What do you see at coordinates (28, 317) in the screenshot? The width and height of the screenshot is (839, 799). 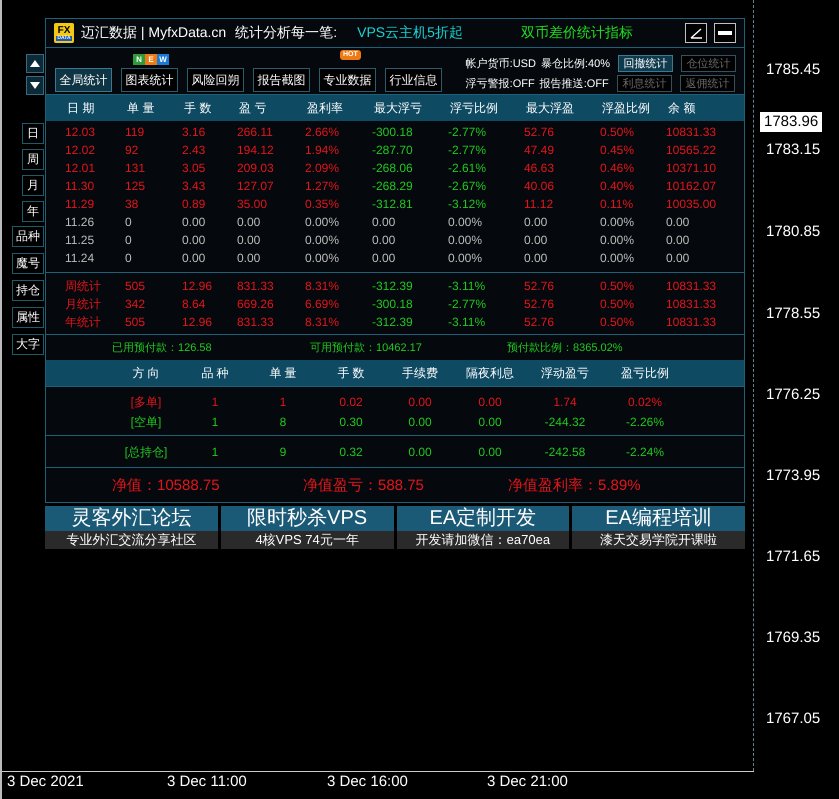 I see `option-button: 属性` at bounding box center [28, 317].